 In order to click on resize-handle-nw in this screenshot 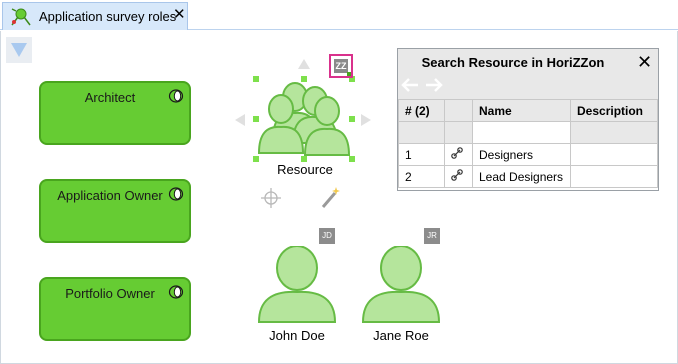, I will do `click(256, 79)`.